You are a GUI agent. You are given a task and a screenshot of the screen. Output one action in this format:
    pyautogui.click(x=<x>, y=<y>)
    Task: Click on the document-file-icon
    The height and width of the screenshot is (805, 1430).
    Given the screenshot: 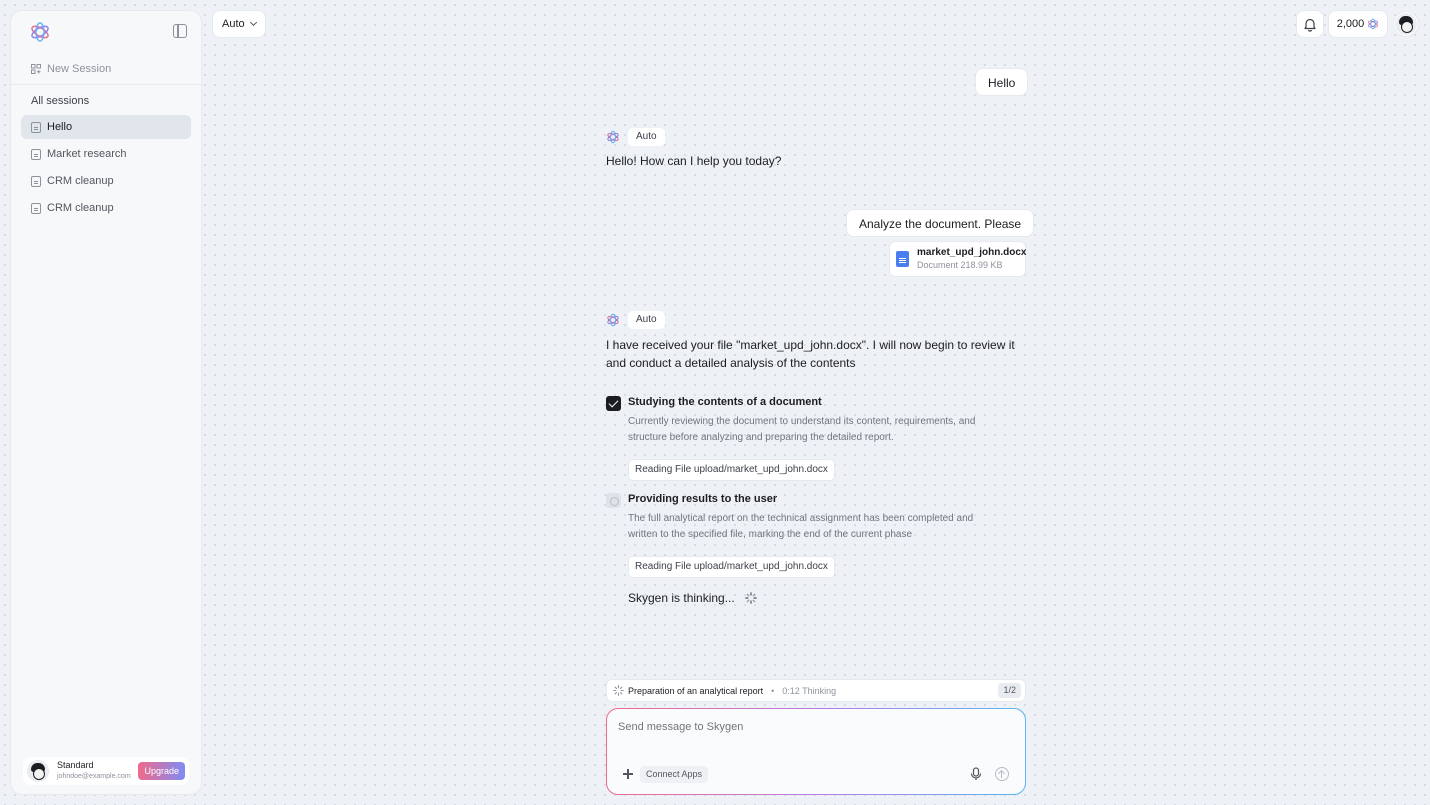 What is the action you would take?
    pyautogui.click(x=902, y=259)
    